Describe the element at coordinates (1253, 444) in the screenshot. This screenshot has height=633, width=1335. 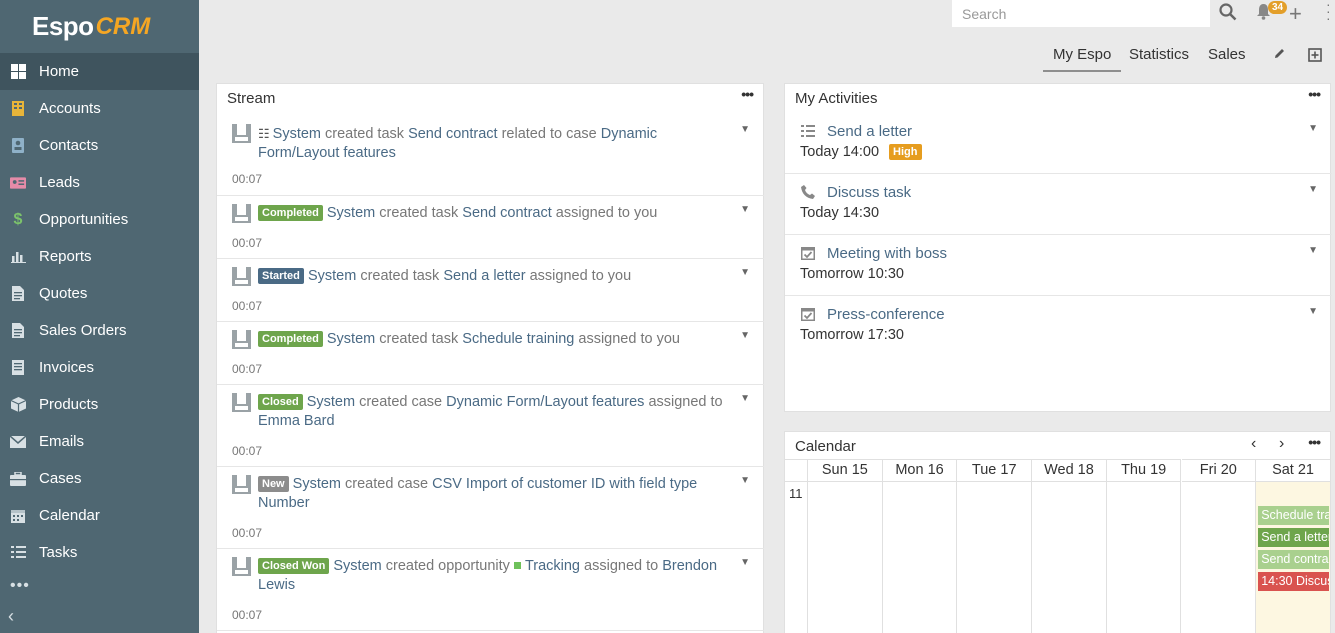
I see `calendar-prev-icon: ‹` at that location.